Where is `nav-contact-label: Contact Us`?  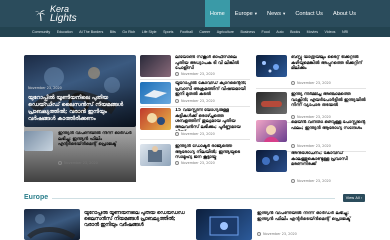 nav-contact-label: Contact Us is located at coordinates (309, 13).